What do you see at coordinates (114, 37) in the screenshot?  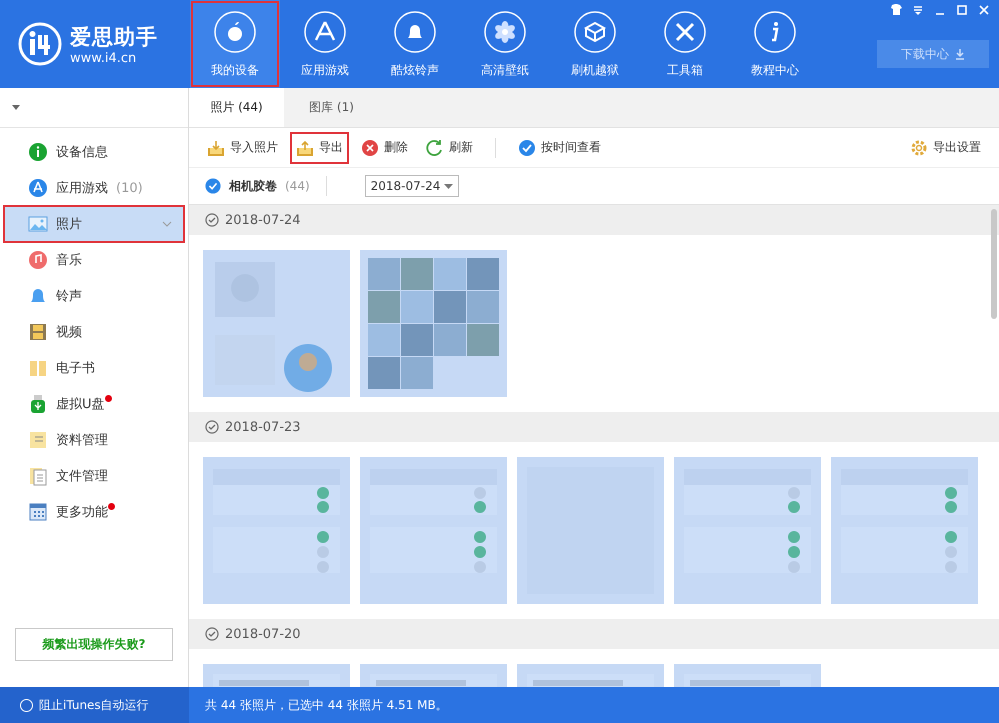 I see `app-name: 爱思助手` at bounding box center [114, 37].